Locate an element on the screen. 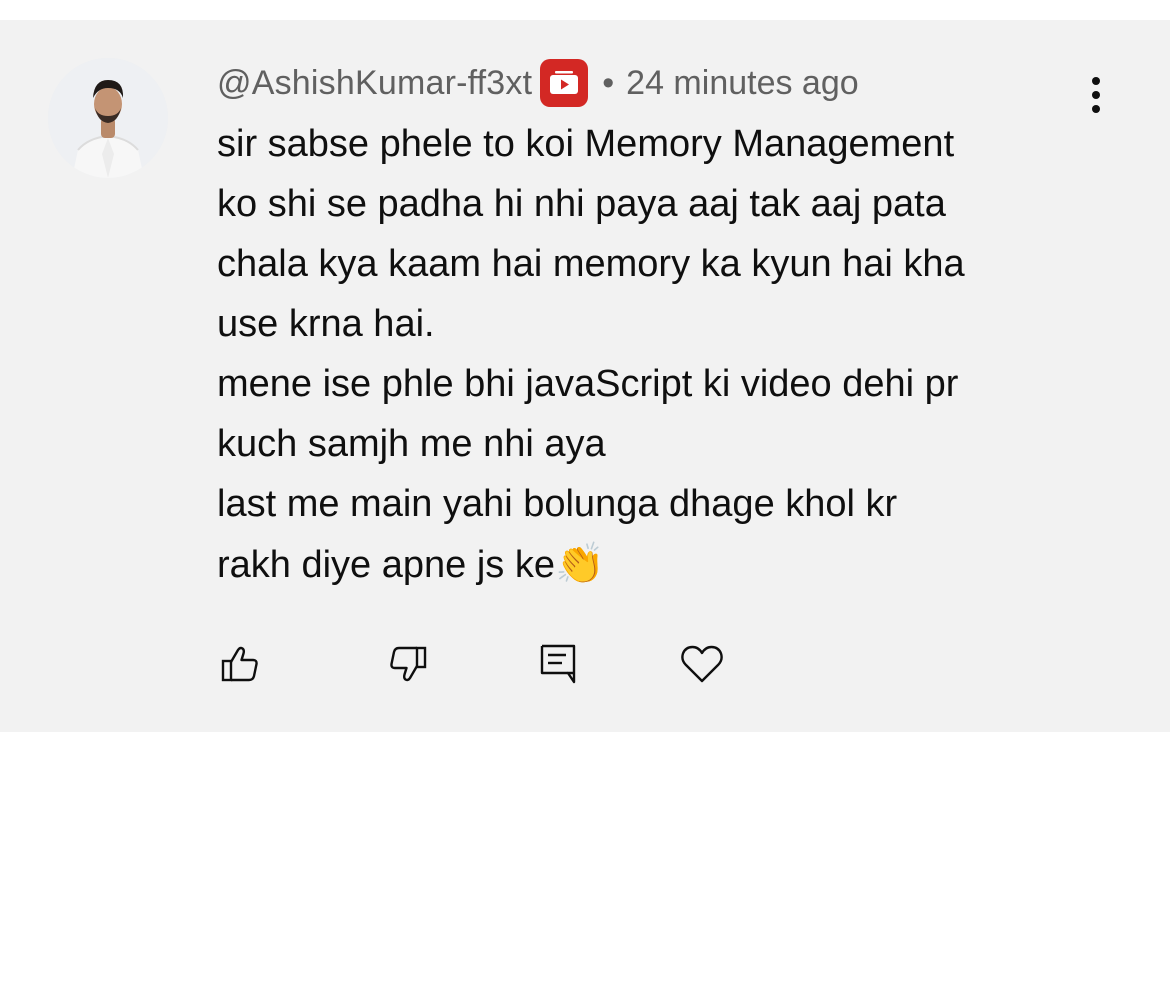  comment-line: use krna hai. is located at coordinates (326, 324).